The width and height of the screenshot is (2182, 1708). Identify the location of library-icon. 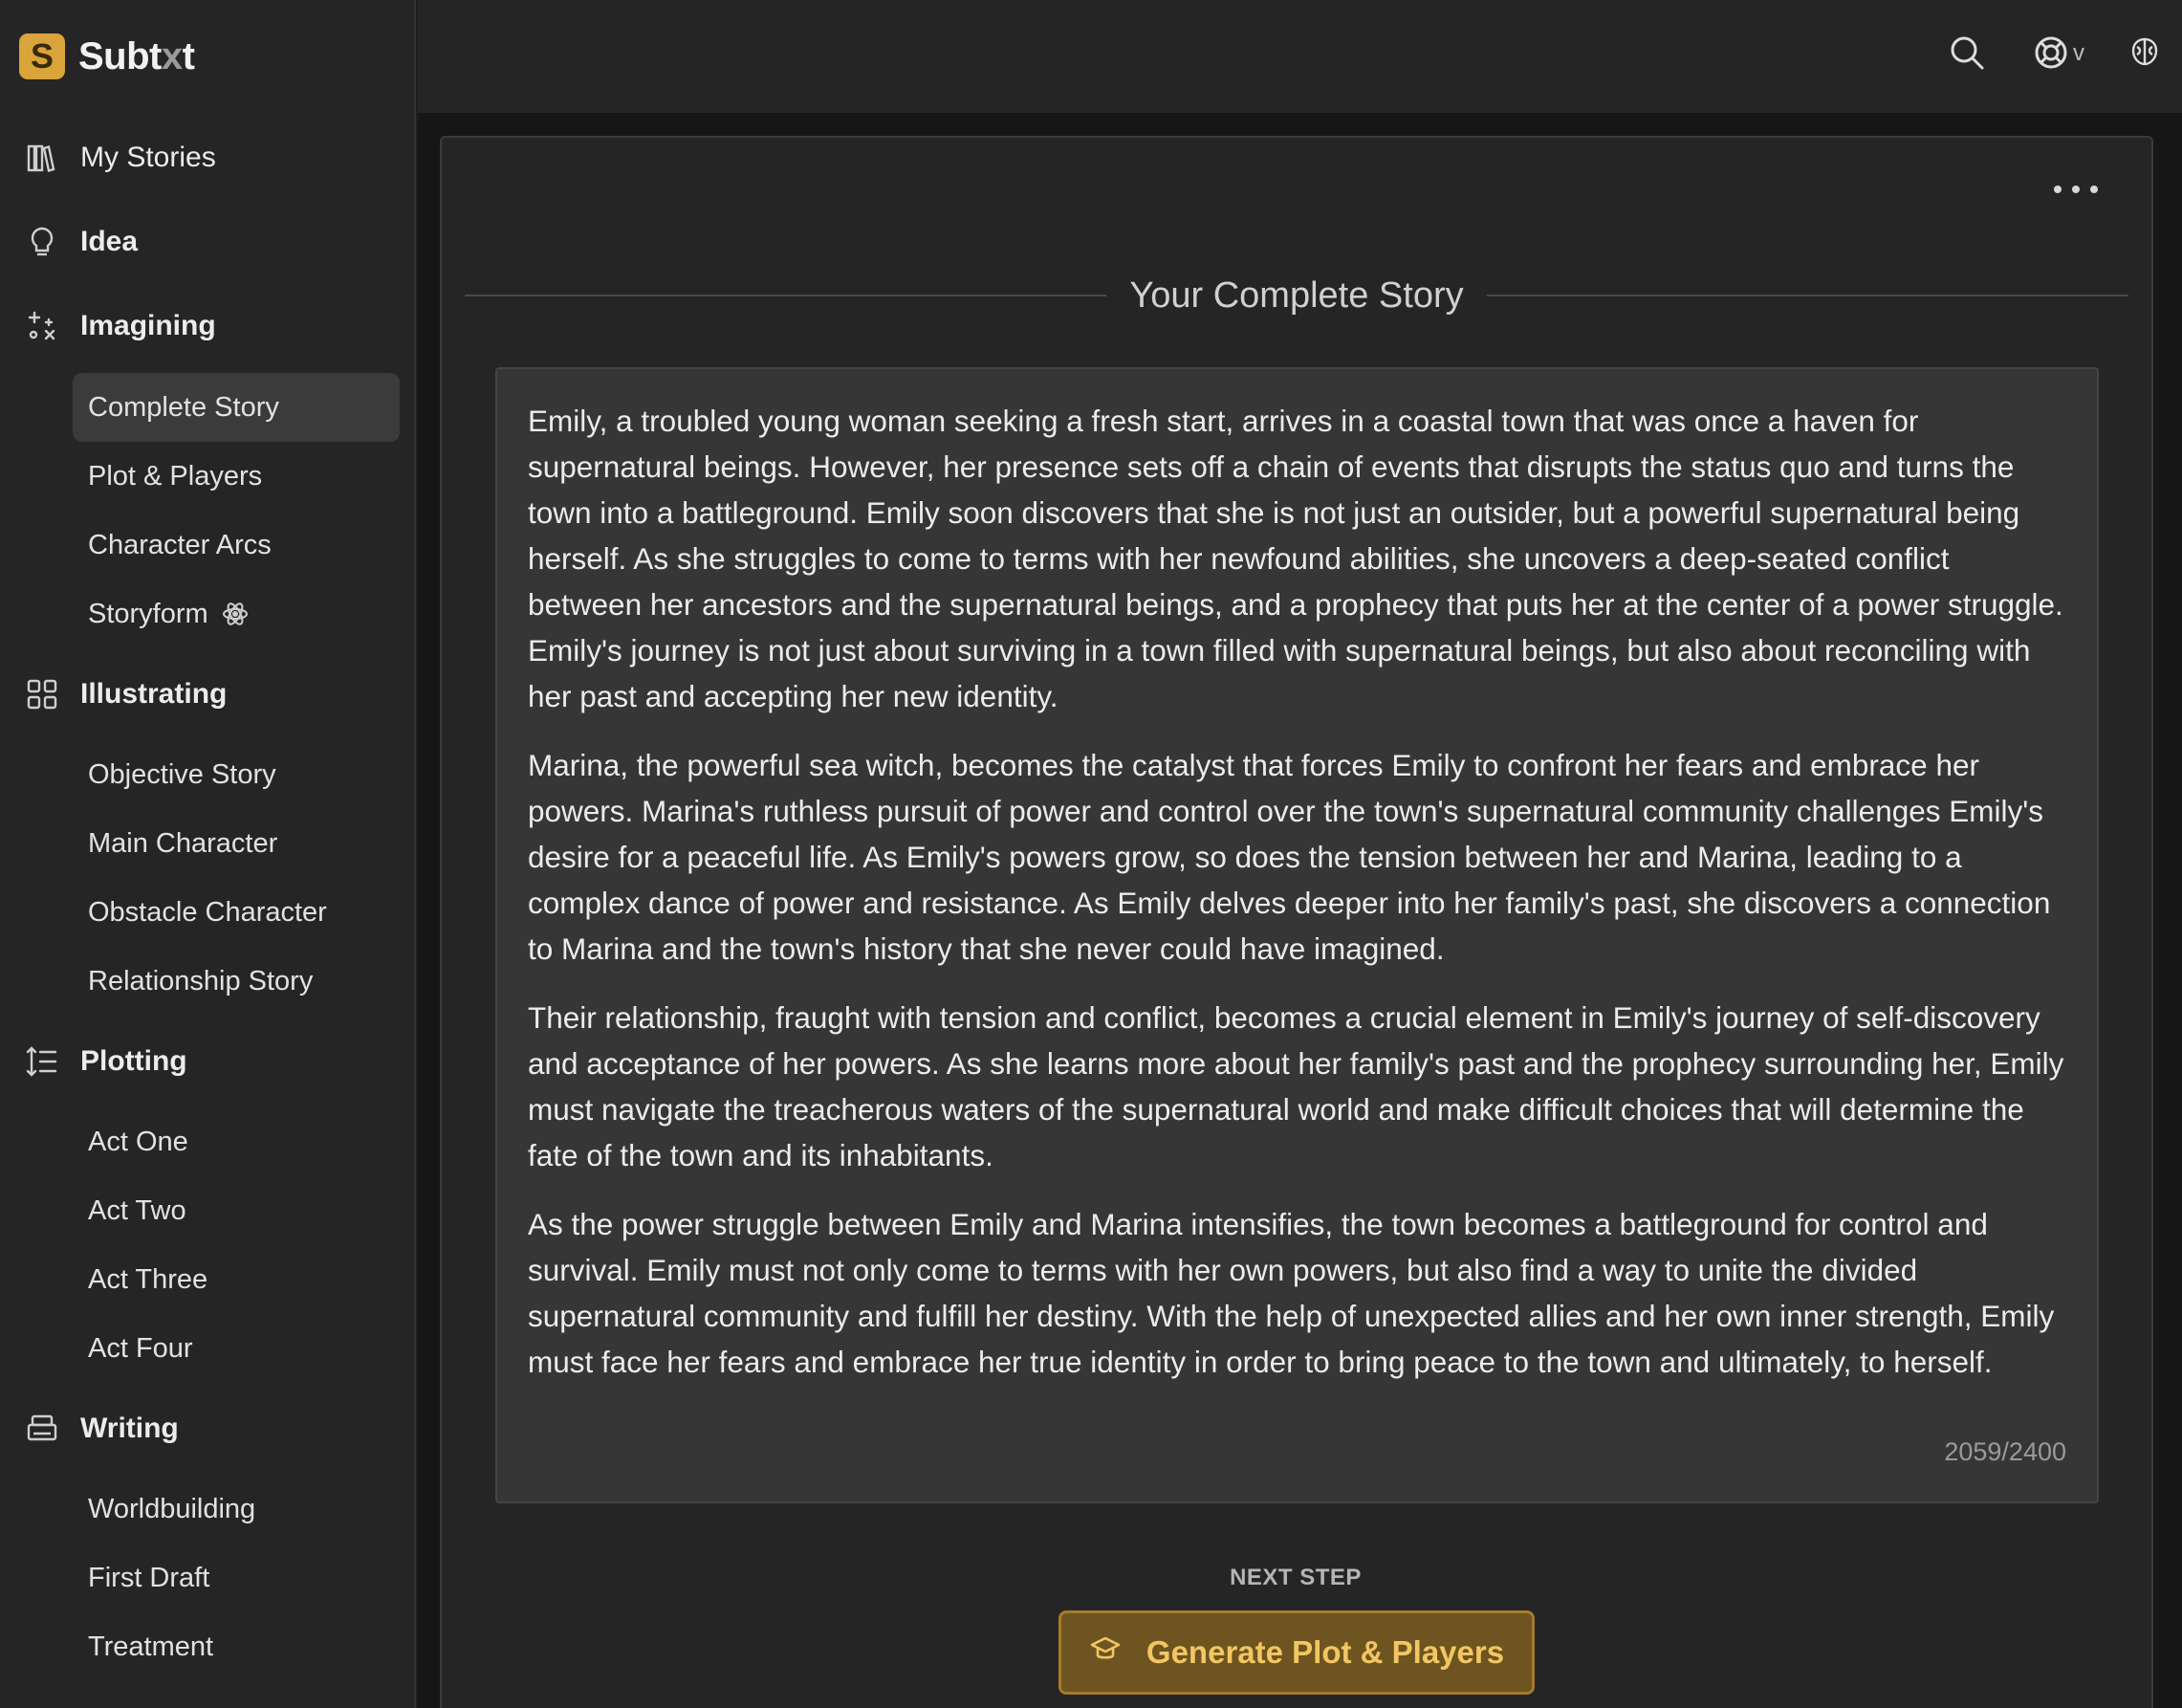
(42, 158).